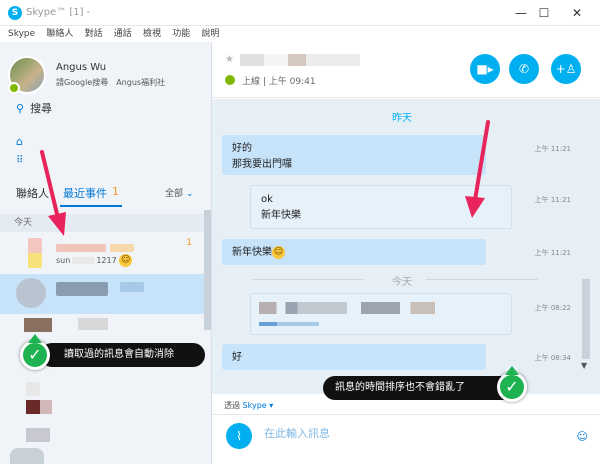 The height and width of the screenshot is (464, 600). Describe the element at coordinates (420, 388) in the screenshot. I see `annotation-callout-right: 訊息的時間排序也不會錯亂了` at that location.